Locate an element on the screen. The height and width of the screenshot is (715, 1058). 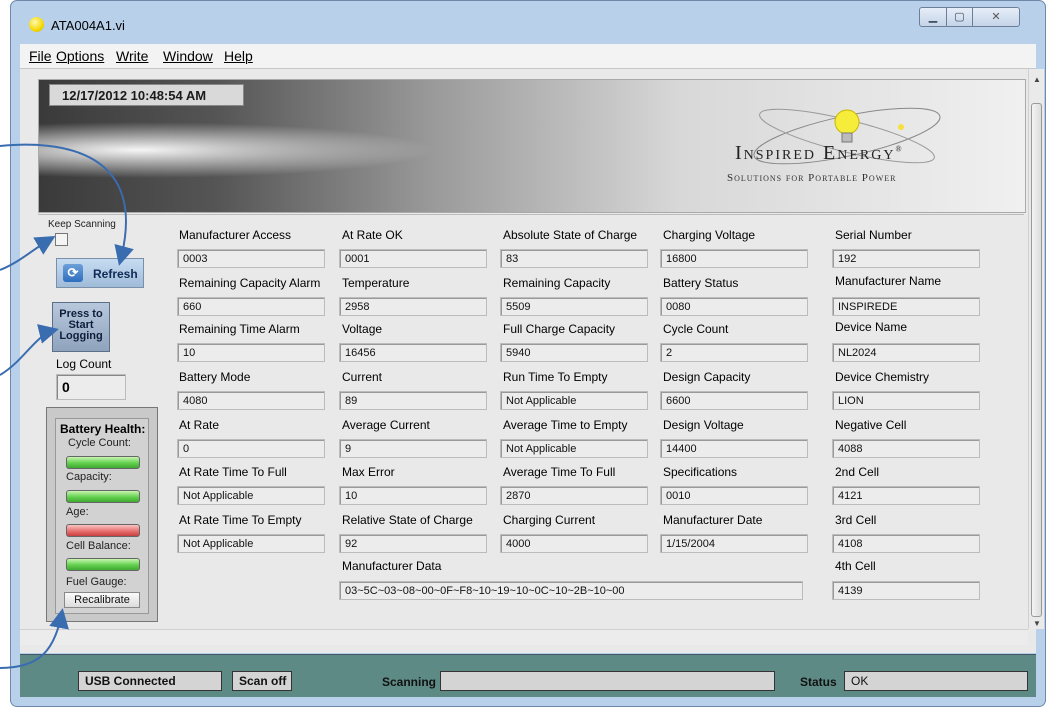
average-time-to-empty-value: Not Applicable is located at coordinates (574, 448).